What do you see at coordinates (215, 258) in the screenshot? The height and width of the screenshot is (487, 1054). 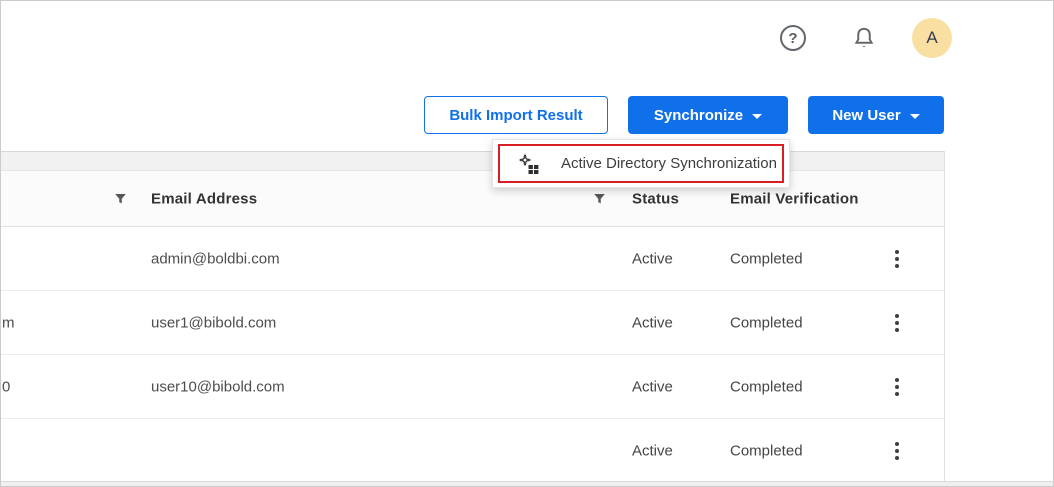 I see `email-cell: admin@boldbi.com` at bounding box center [215, 258].